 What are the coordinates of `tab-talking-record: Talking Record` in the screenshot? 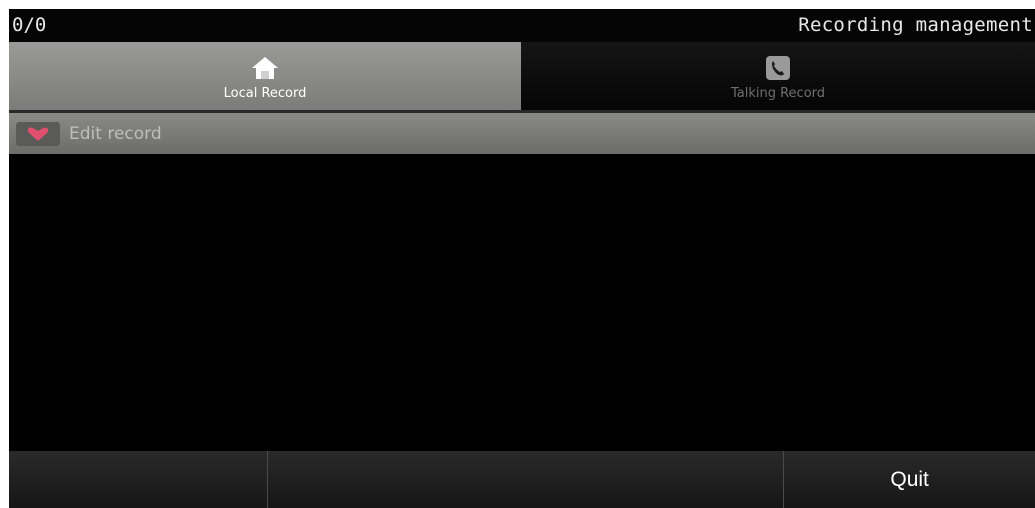 It's located at (778, 76).